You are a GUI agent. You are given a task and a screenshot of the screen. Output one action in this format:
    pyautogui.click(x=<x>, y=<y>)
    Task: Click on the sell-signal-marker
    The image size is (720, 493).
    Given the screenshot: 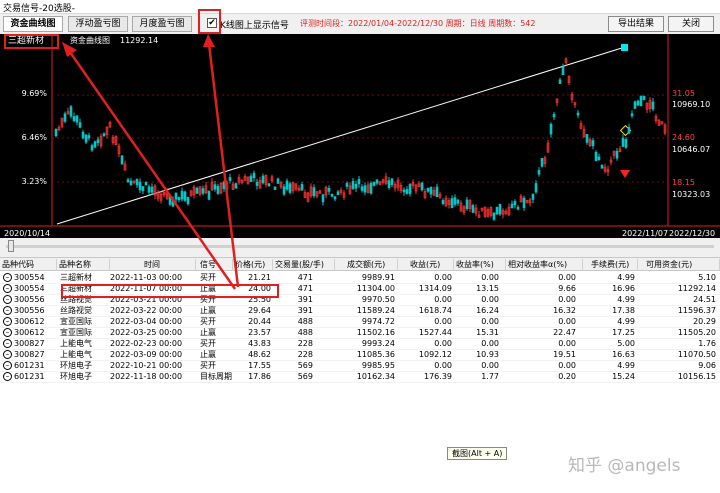 What is the action you would take?
    pyautogui.click(x=625, y=174)
    